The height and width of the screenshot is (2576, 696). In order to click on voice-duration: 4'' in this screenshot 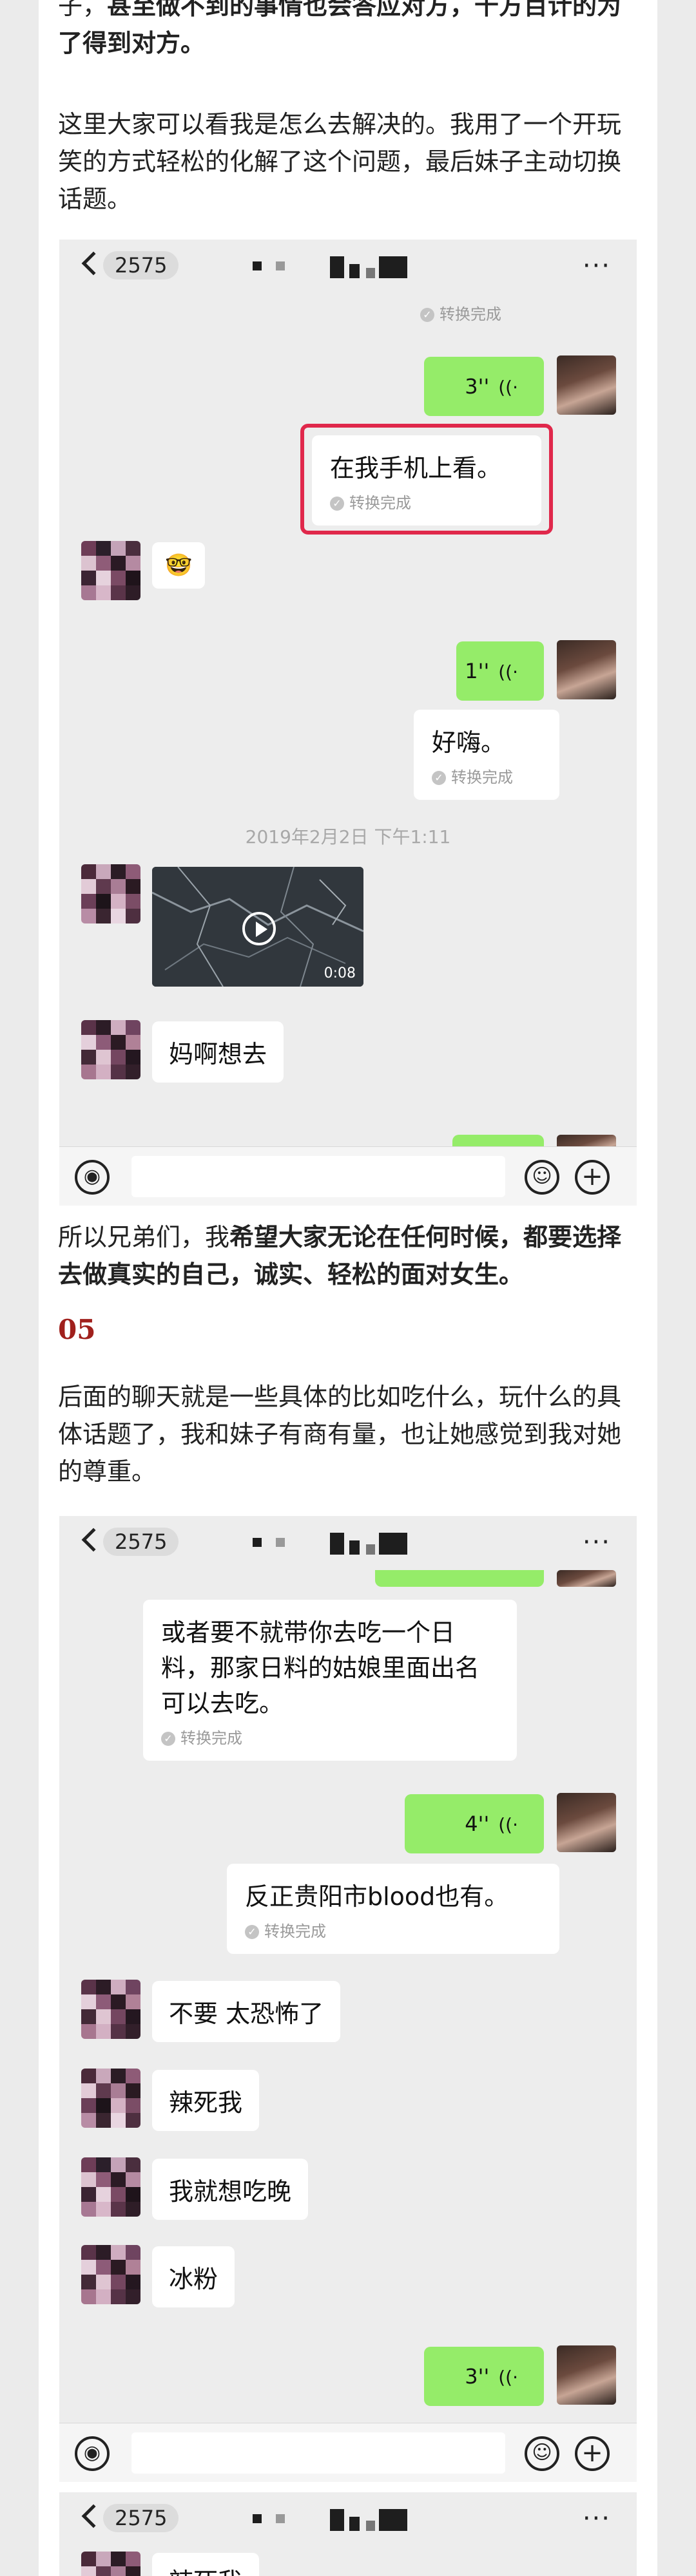, I will do `click(477, 1824)`.